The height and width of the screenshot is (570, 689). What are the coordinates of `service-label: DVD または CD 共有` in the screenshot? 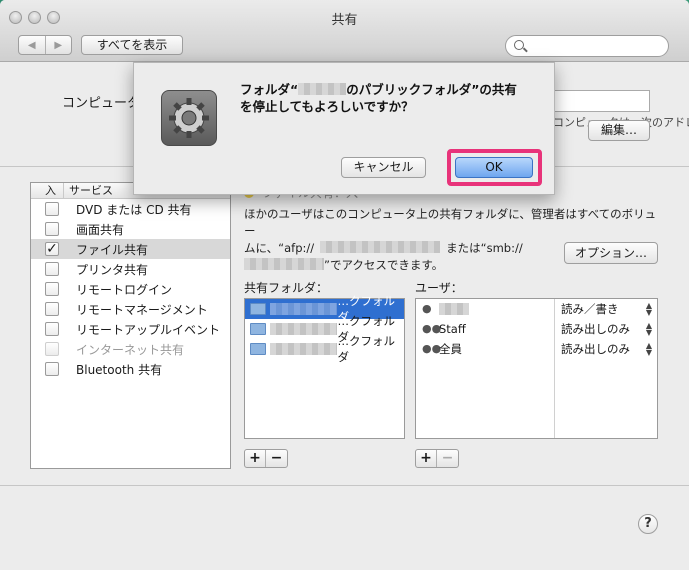 It's located at (134, 209).